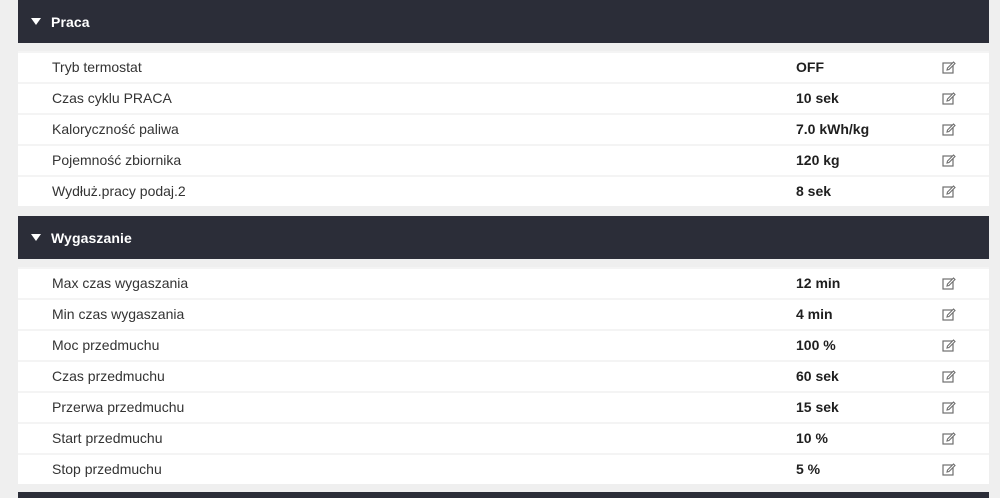 The image size is (1000, 498). I want to click on table-row: Czas przedmuchu 60 sek, so click(503, 376).